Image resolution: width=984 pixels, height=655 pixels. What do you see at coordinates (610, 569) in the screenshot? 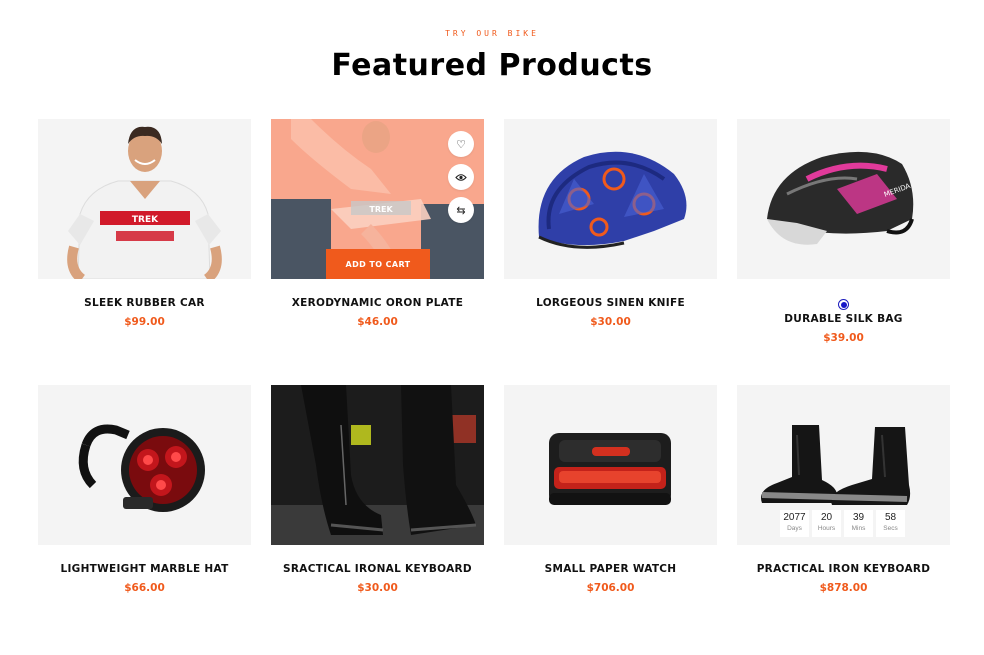
I see `product-name: SMALL PAPER WATCH` at bounding box center [610, 569].